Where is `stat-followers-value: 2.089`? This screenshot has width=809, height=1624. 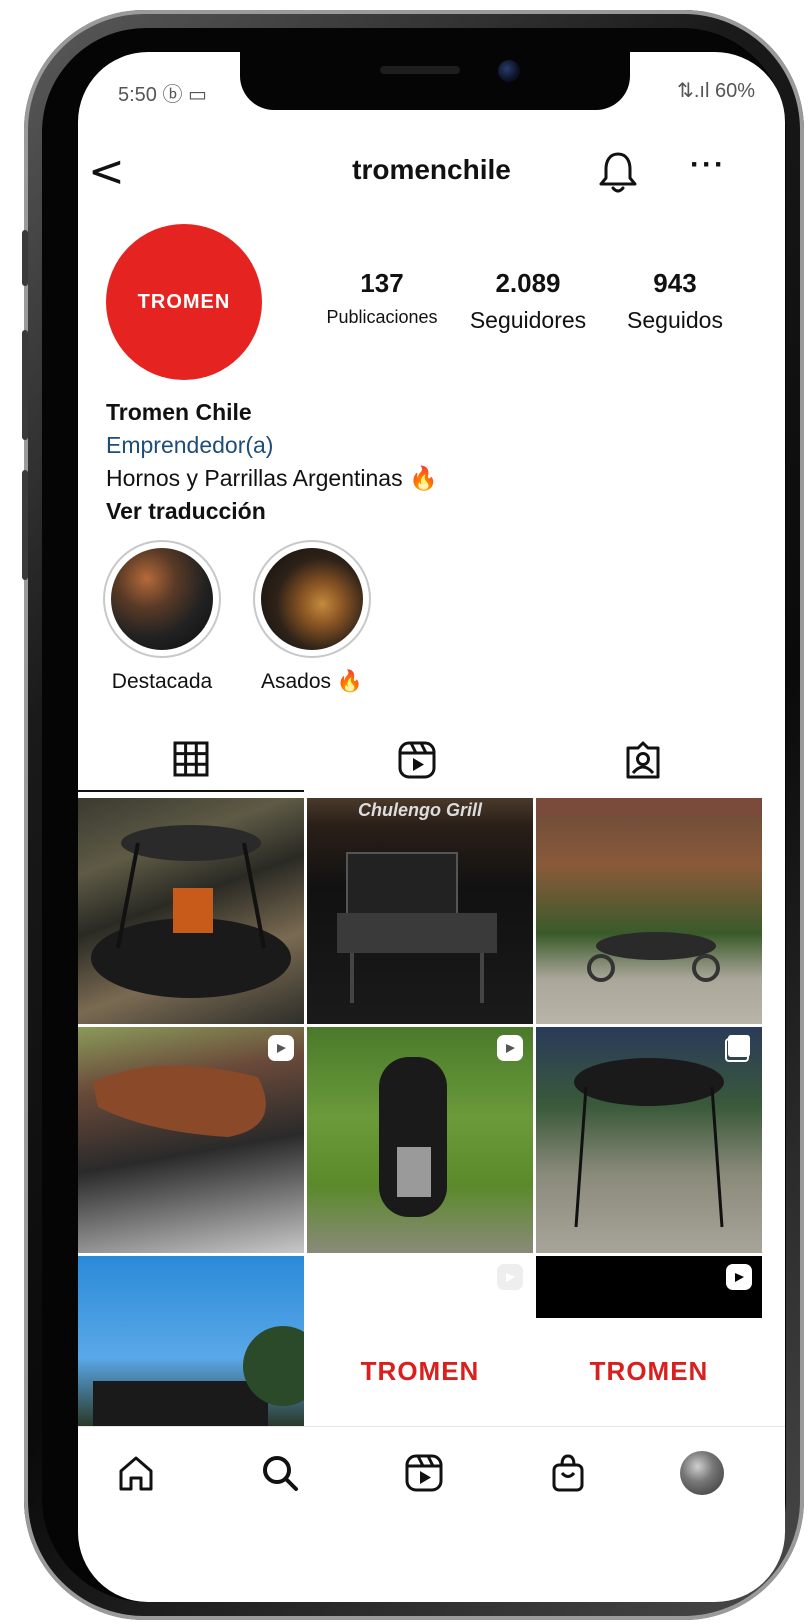
stat-followers-value: 2.089 is located at coordinates (528, 283).